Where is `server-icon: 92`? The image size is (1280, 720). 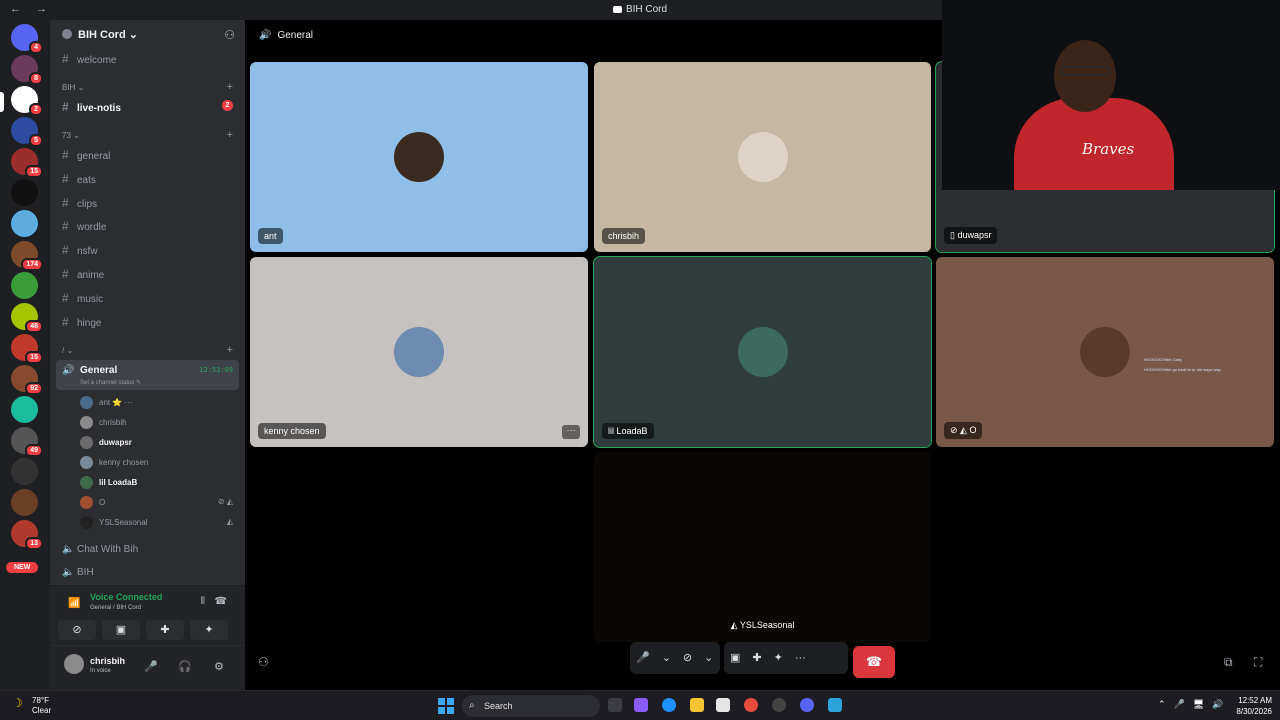
server-icon: 92 is located at coordinates (27, 380).